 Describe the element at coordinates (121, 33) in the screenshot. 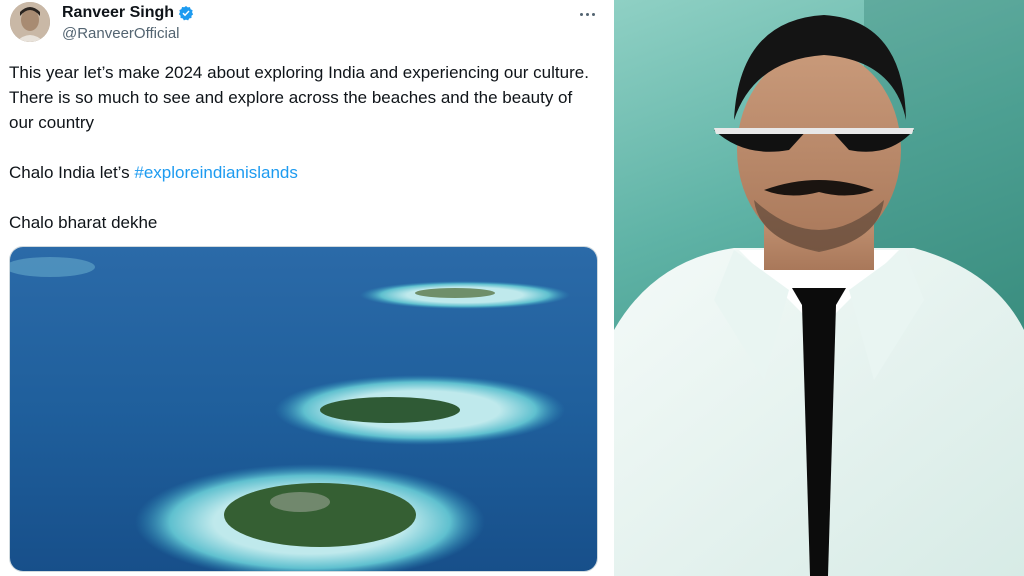

I see `author-handle: @RanveerOfficial` at that location.